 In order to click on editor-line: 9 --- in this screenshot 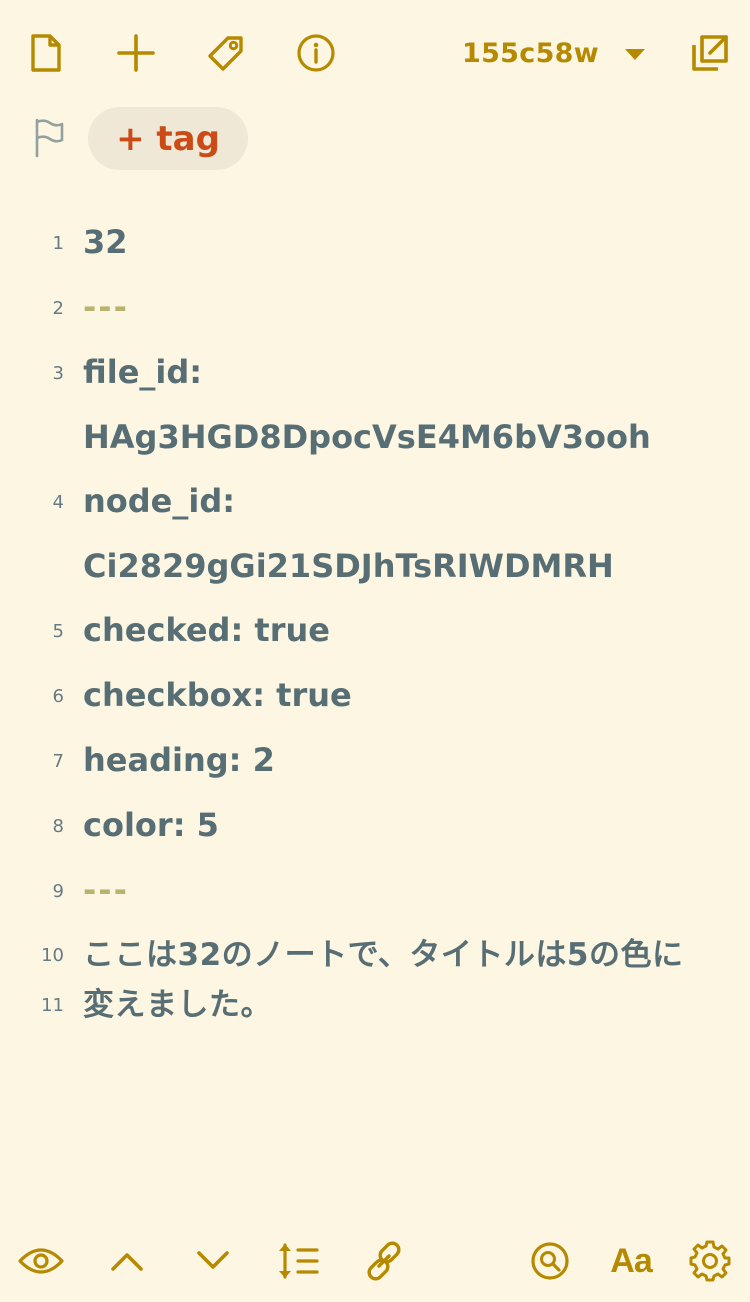, I will do `click(375, 890)`.